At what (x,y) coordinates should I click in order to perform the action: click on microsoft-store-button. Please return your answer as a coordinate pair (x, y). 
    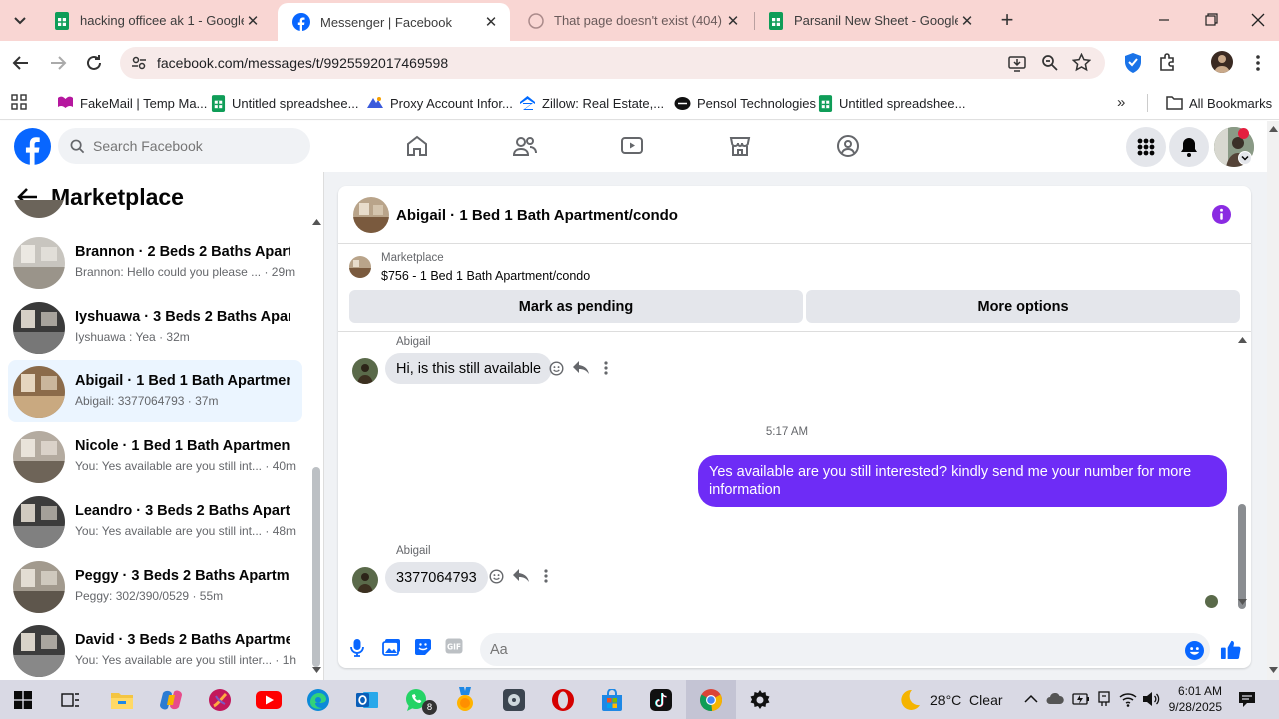
    Looking at the image, I should click on (612, 700).